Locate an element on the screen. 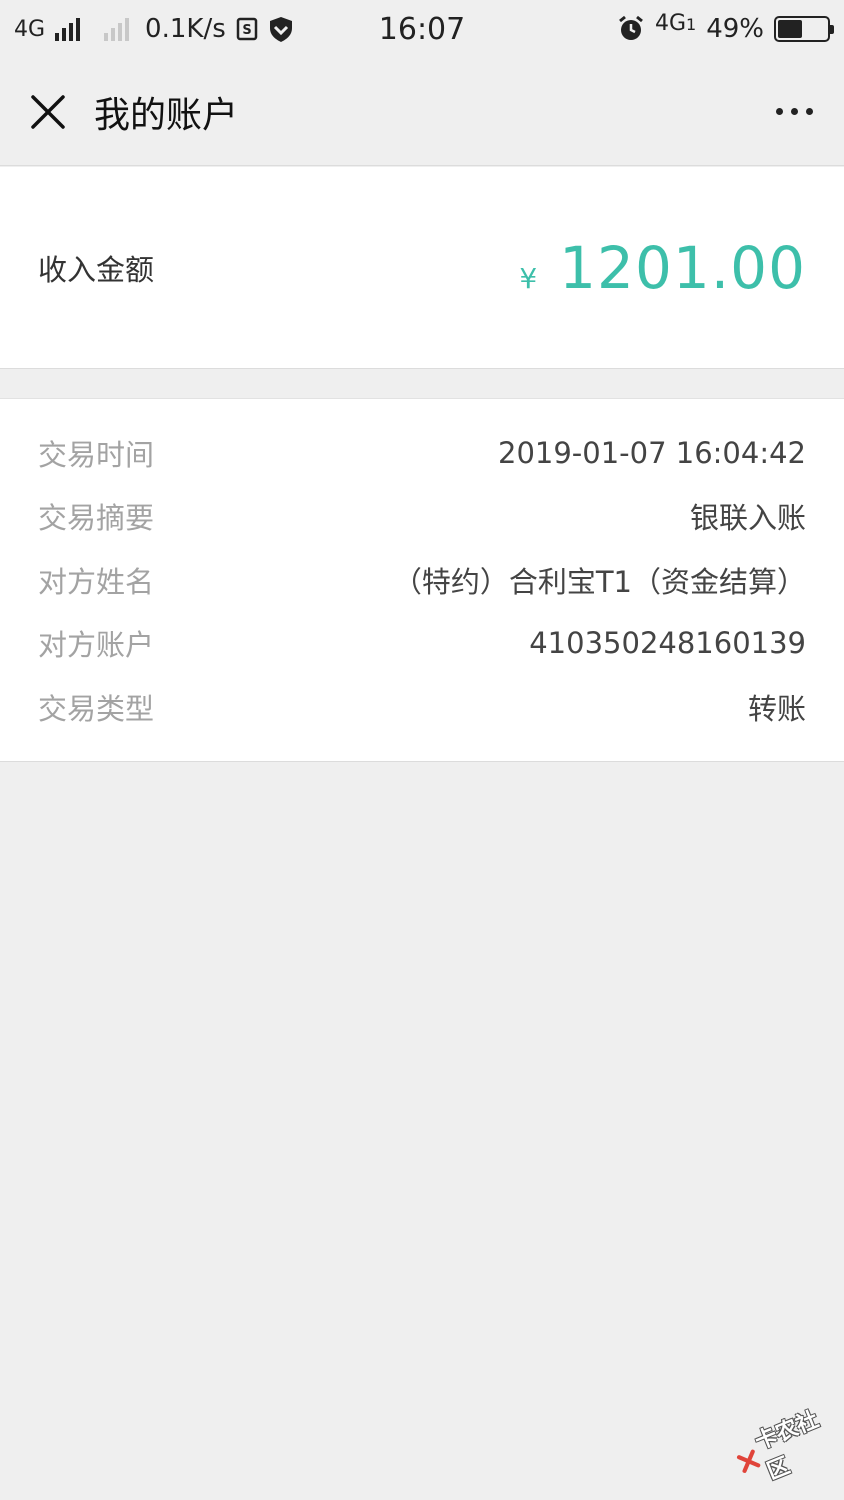 Image resolution: width=844 pixels, height=1500 pixels. amount-value: ¥ 1201.00 is located at coordinates (662, 268).